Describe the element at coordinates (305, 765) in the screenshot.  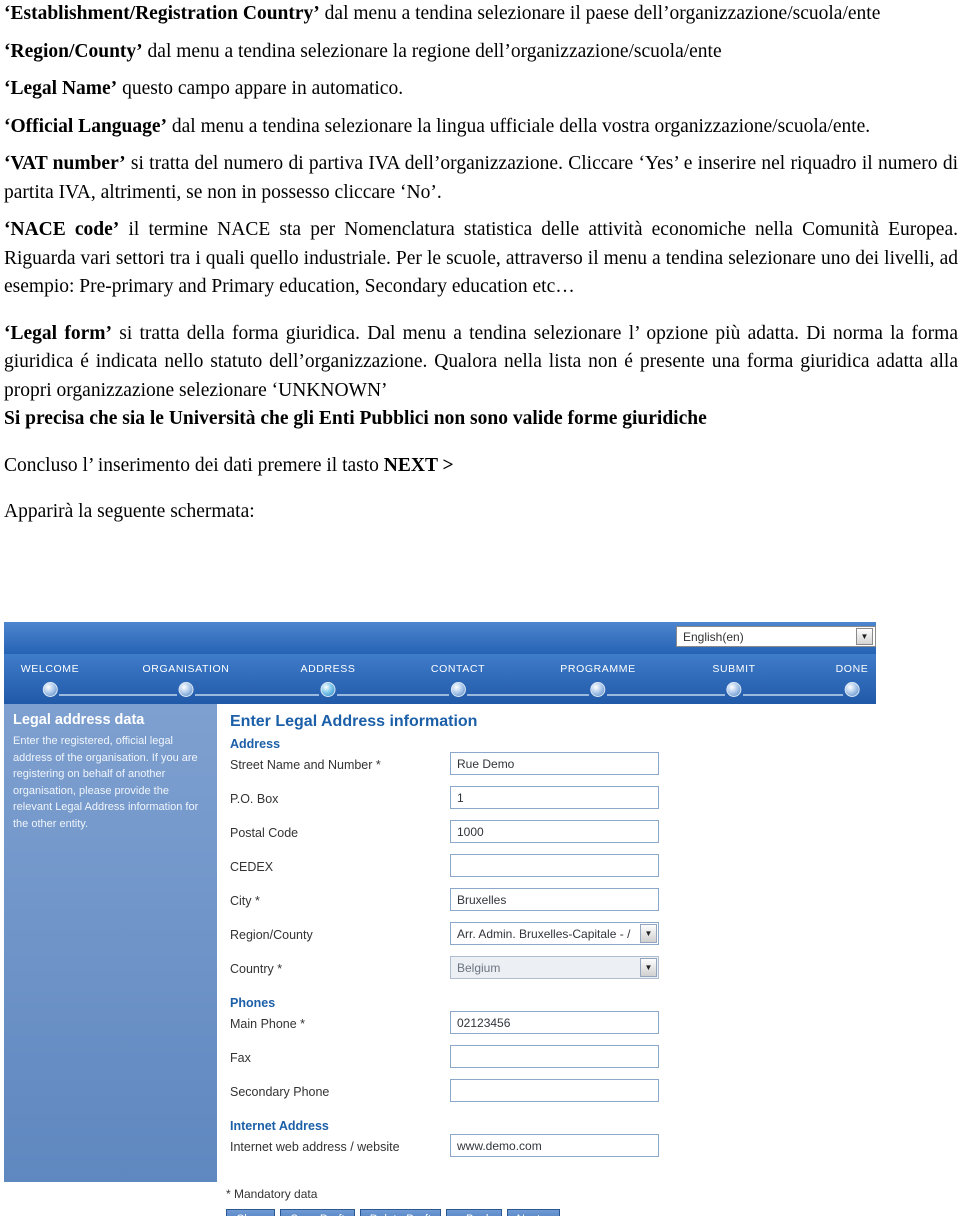
I see `form-field-label: Street Name and Number *` at that location.